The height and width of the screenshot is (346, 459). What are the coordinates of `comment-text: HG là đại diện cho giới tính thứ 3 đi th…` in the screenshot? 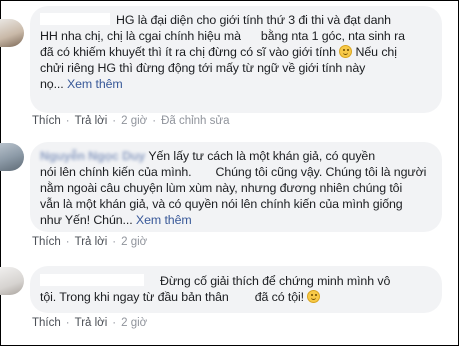 It's located at (253, 20).